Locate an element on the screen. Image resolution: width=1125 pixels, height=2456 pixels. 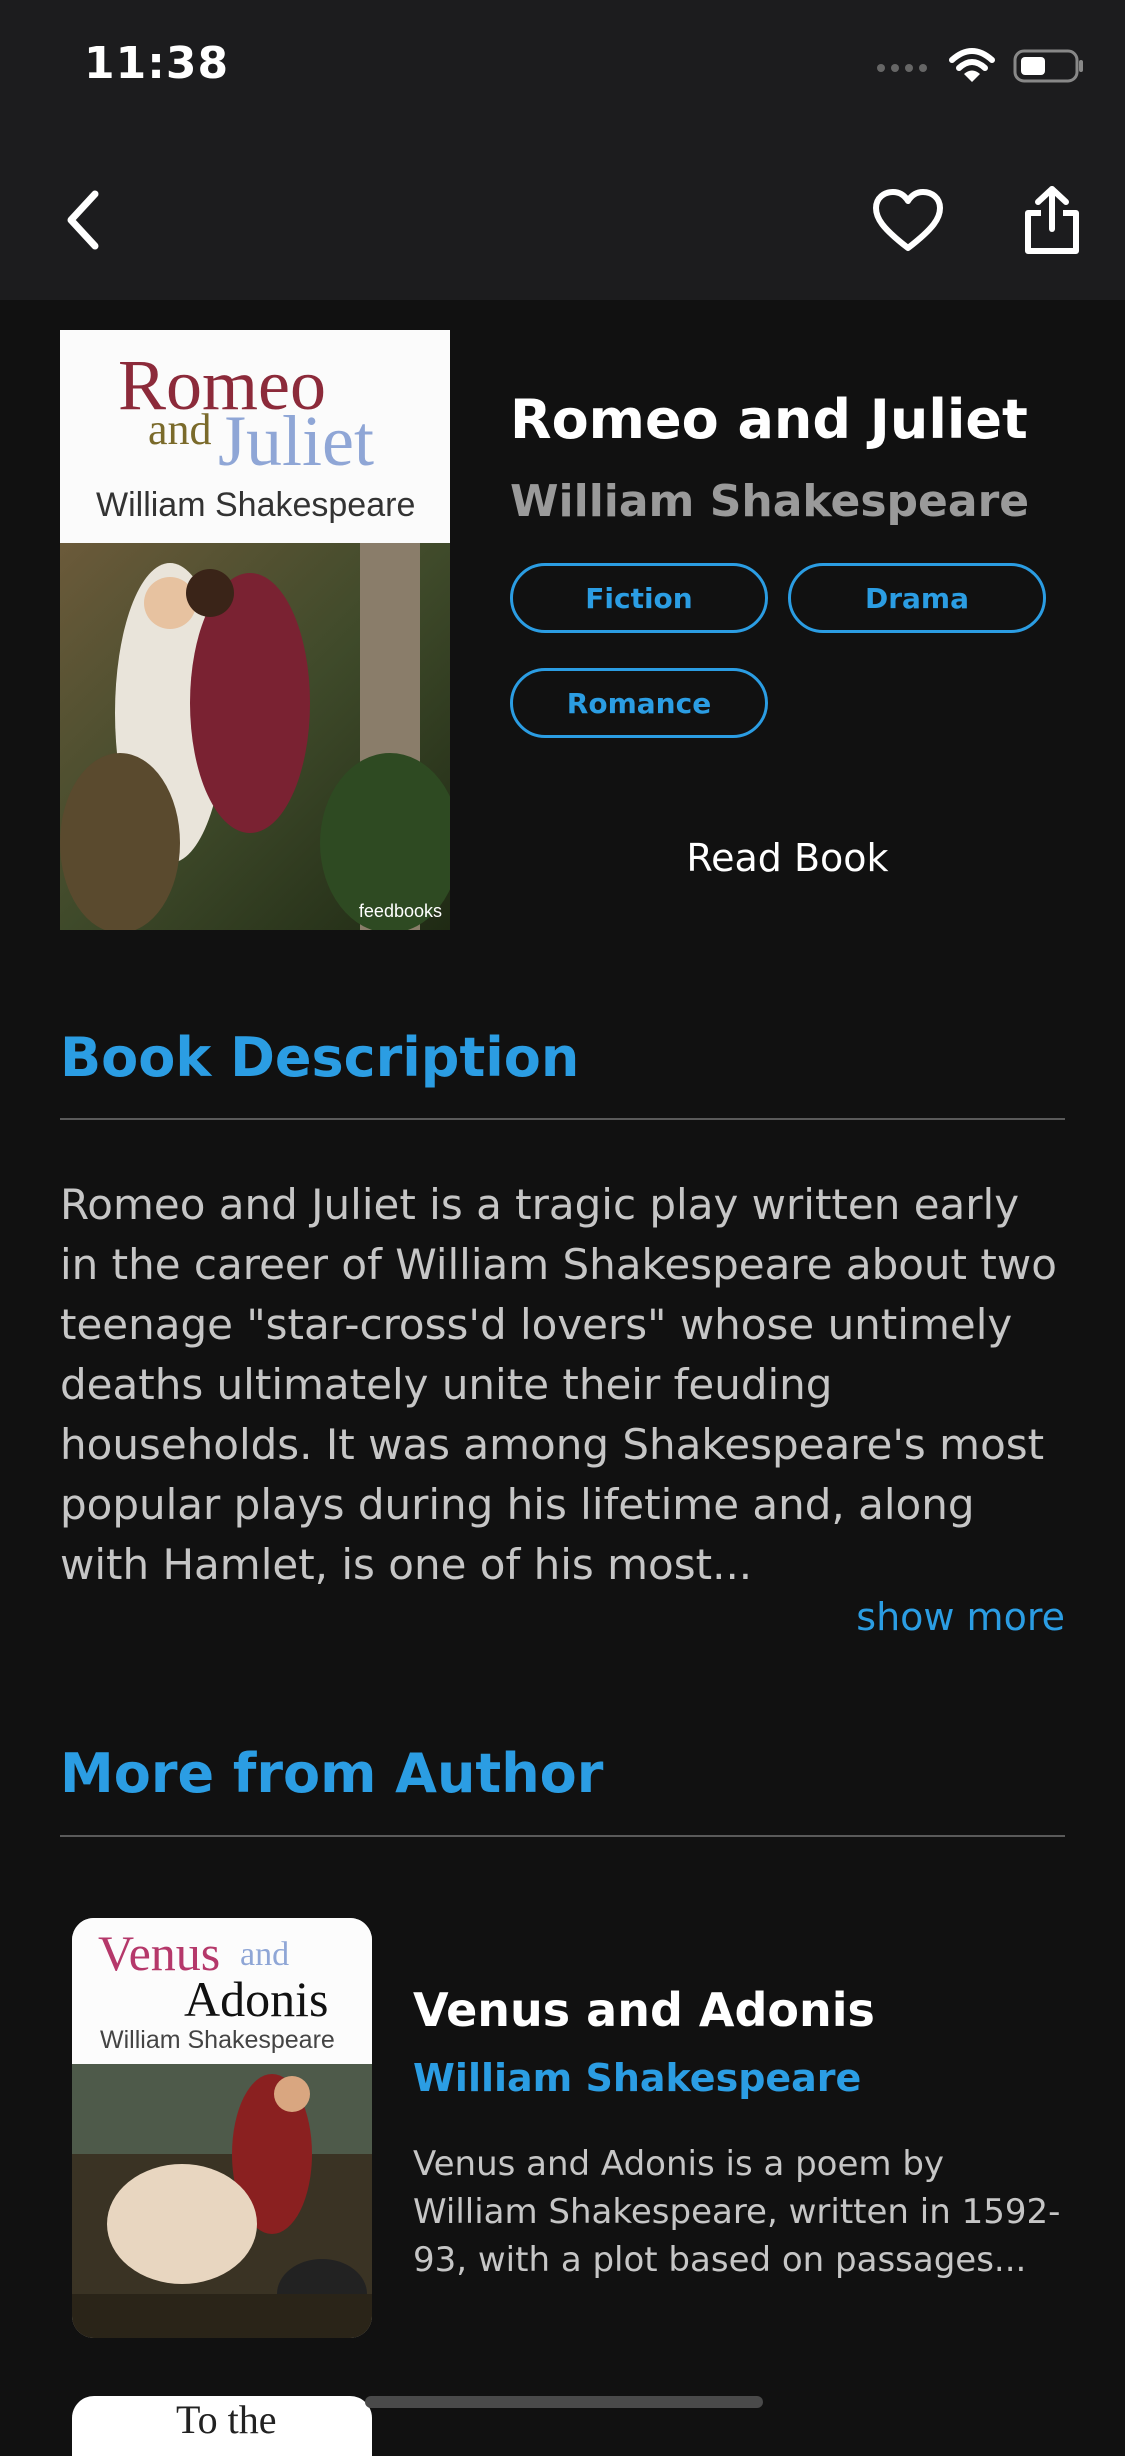
navigation-bar is located at coordinates (562, 220).